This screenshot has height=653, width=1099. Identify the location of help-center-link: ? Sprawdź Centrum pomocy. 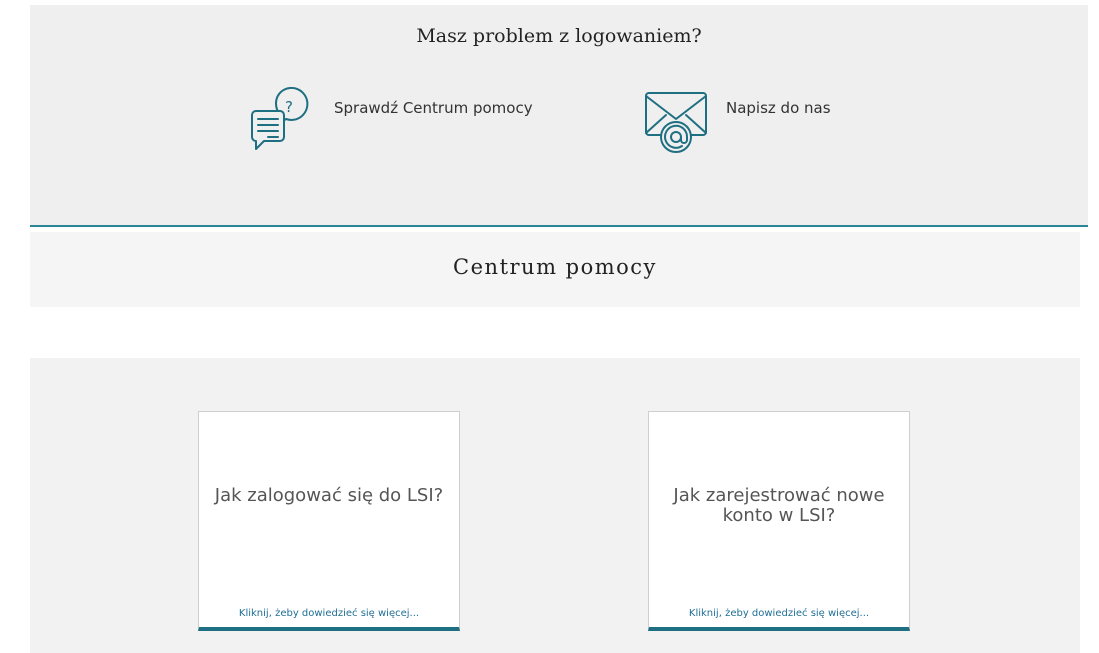
(390, 122).